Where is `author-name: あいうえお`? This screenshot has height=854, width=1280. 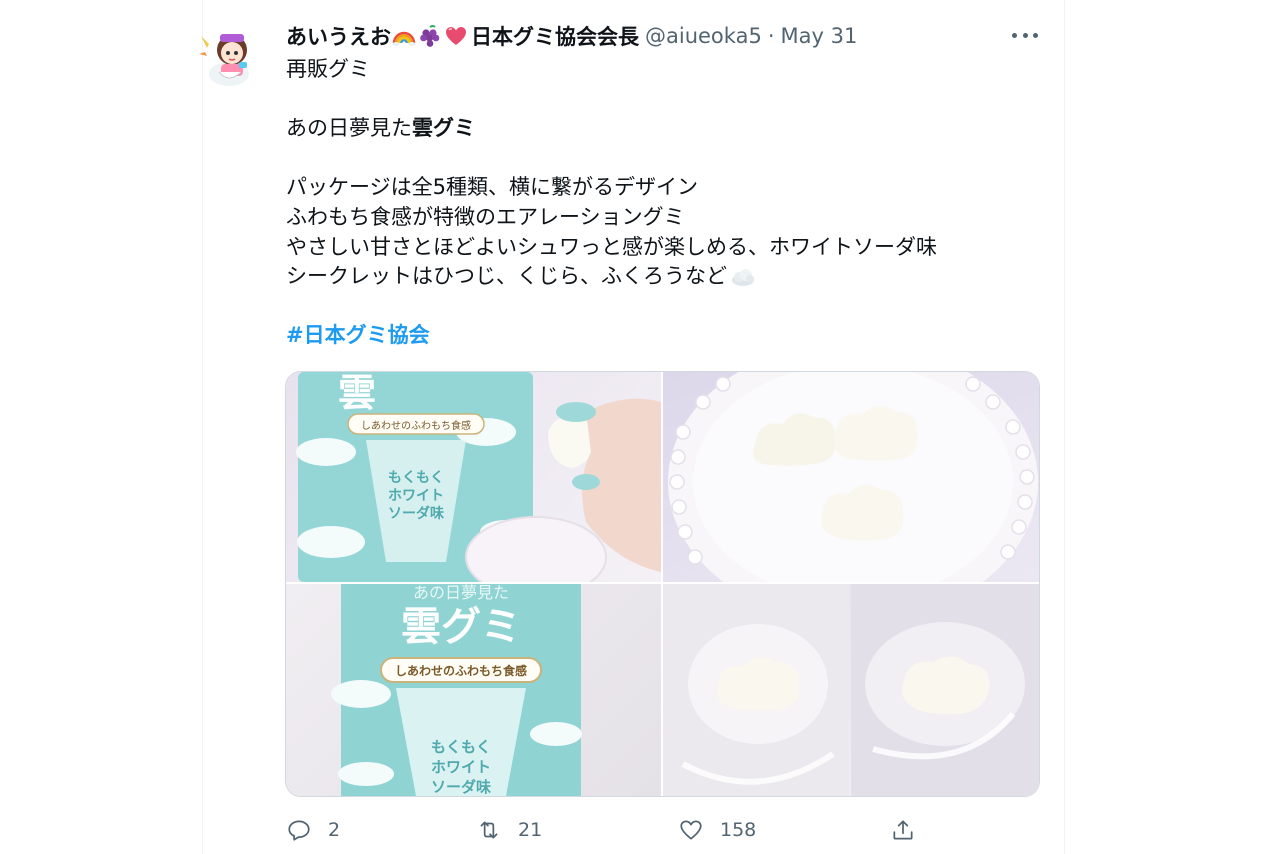 author-name: あいうえお is located at coordinates (338, 36).